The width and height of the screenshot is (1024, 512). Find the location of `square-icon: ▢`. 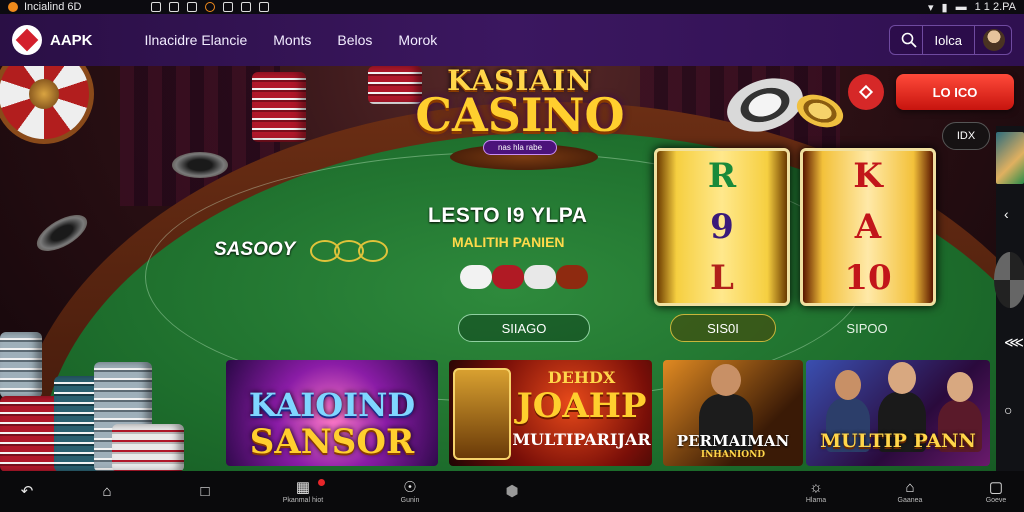

square-icon: ▢ is located at coordinates (996, 487).